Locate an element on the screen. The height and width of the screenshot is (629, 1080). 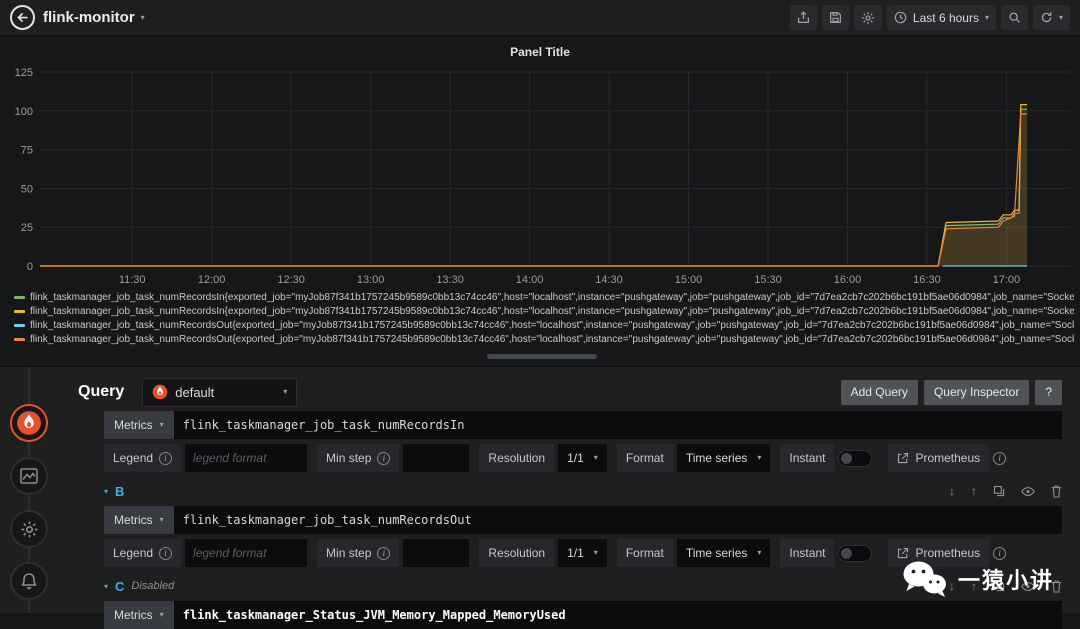
promql-input: flink_taskmanager_job_task_numRecordsOut is located at coordinates (617, 520).